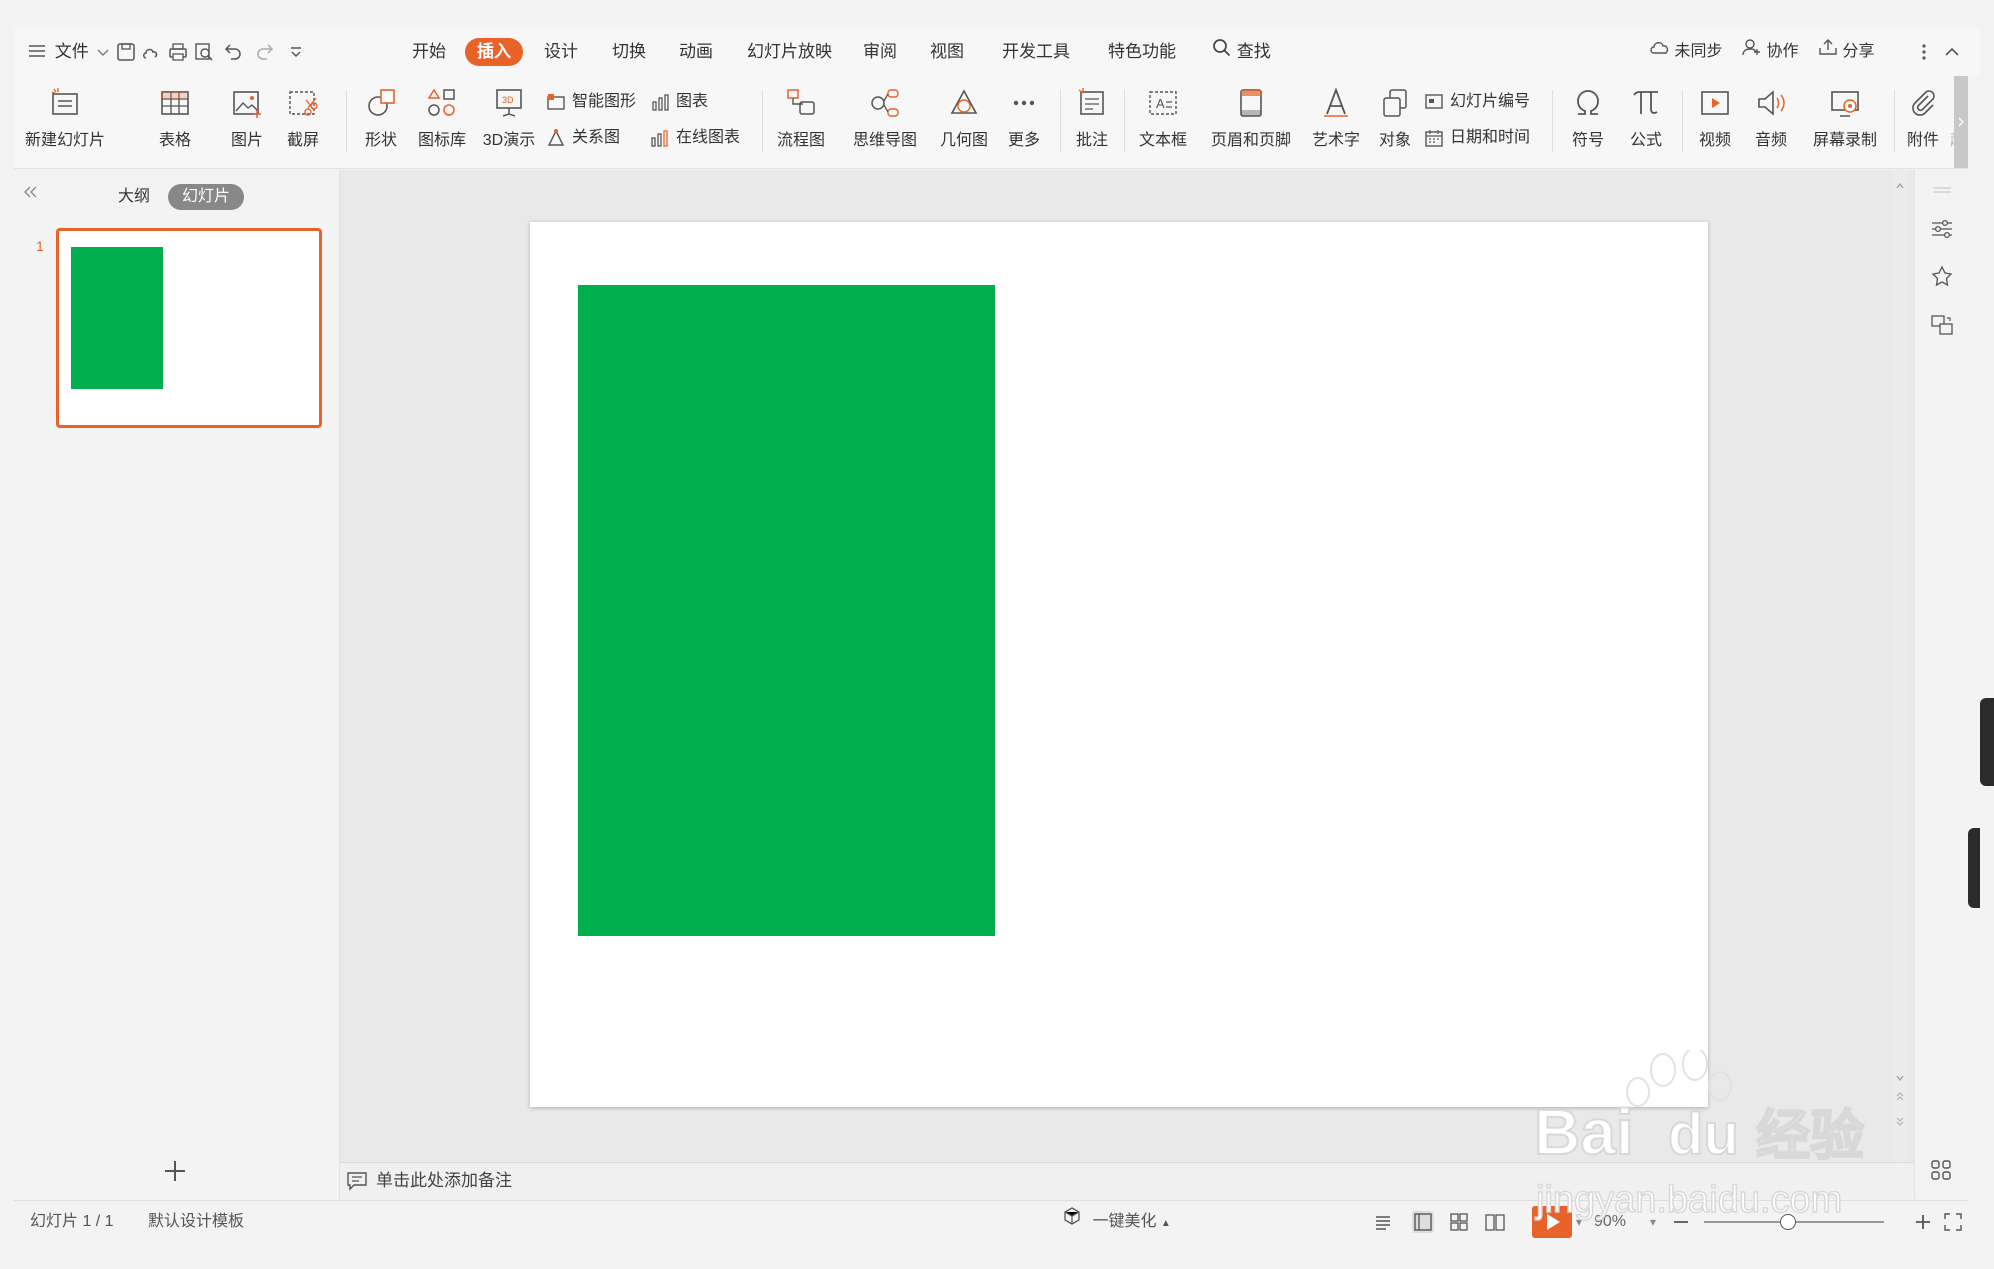  I want to click on undo-icon, so click(232, 52).